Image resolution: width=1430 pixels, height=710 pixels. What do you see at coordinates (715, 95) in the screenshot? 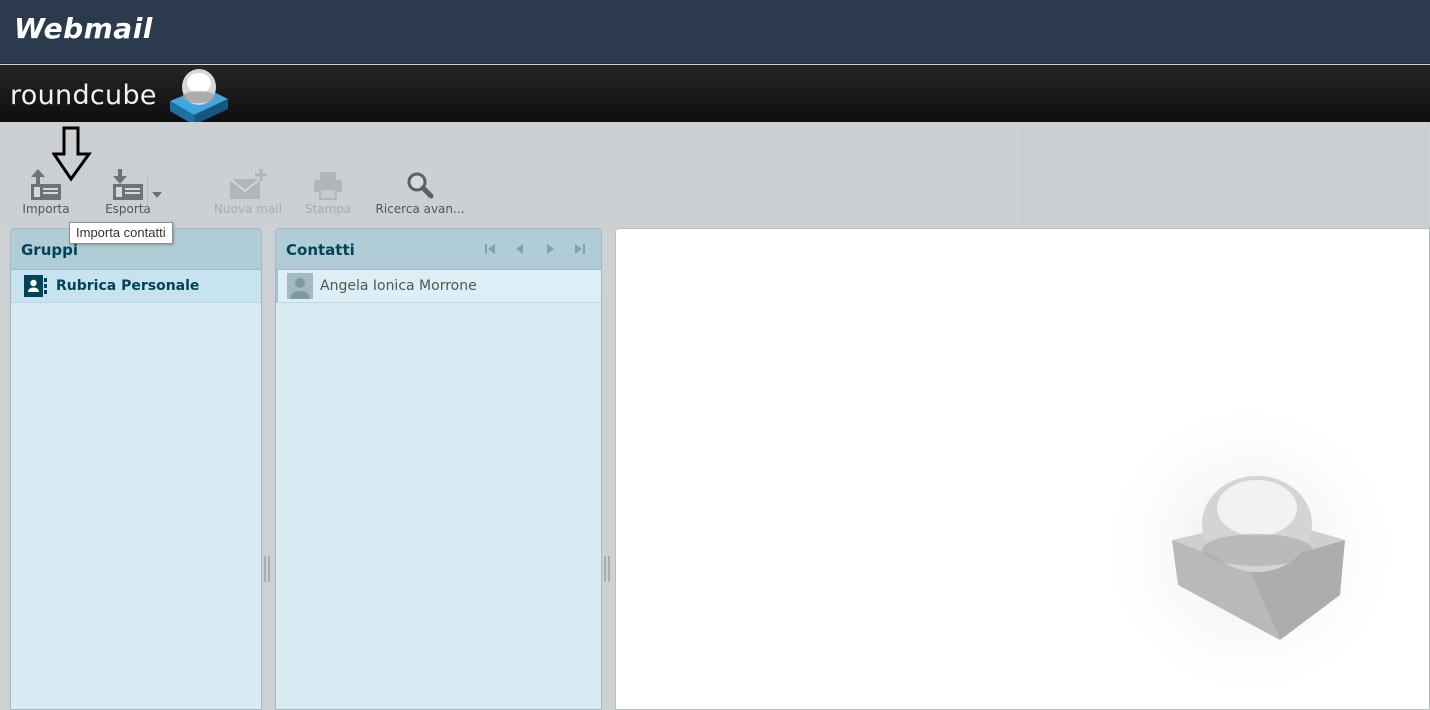
I see `app-header: roundcube` at bounding box center [715, 95].